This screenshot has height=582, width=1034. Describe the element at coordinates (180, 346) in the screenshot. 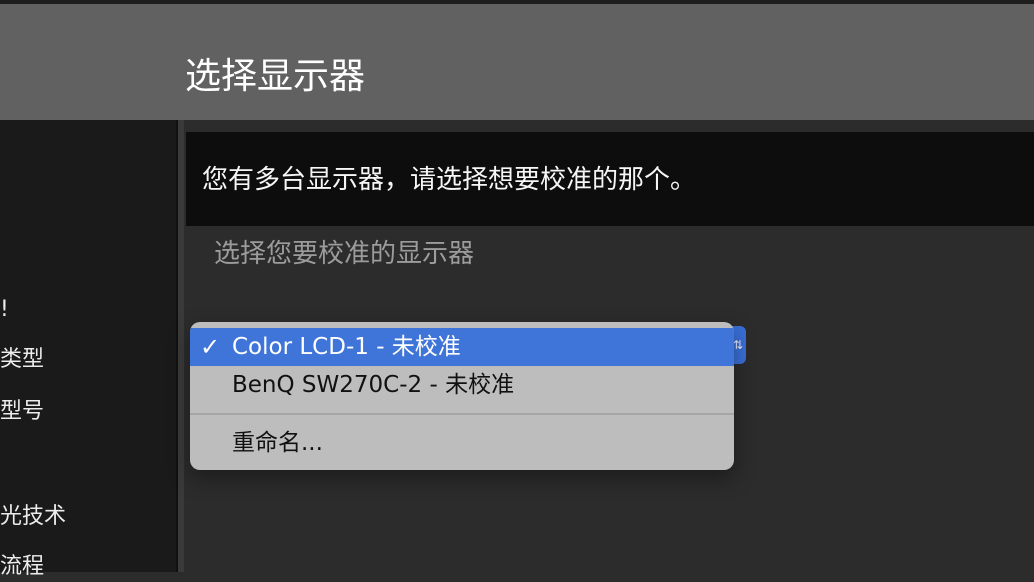

I see `sidebar-divider` at that location.